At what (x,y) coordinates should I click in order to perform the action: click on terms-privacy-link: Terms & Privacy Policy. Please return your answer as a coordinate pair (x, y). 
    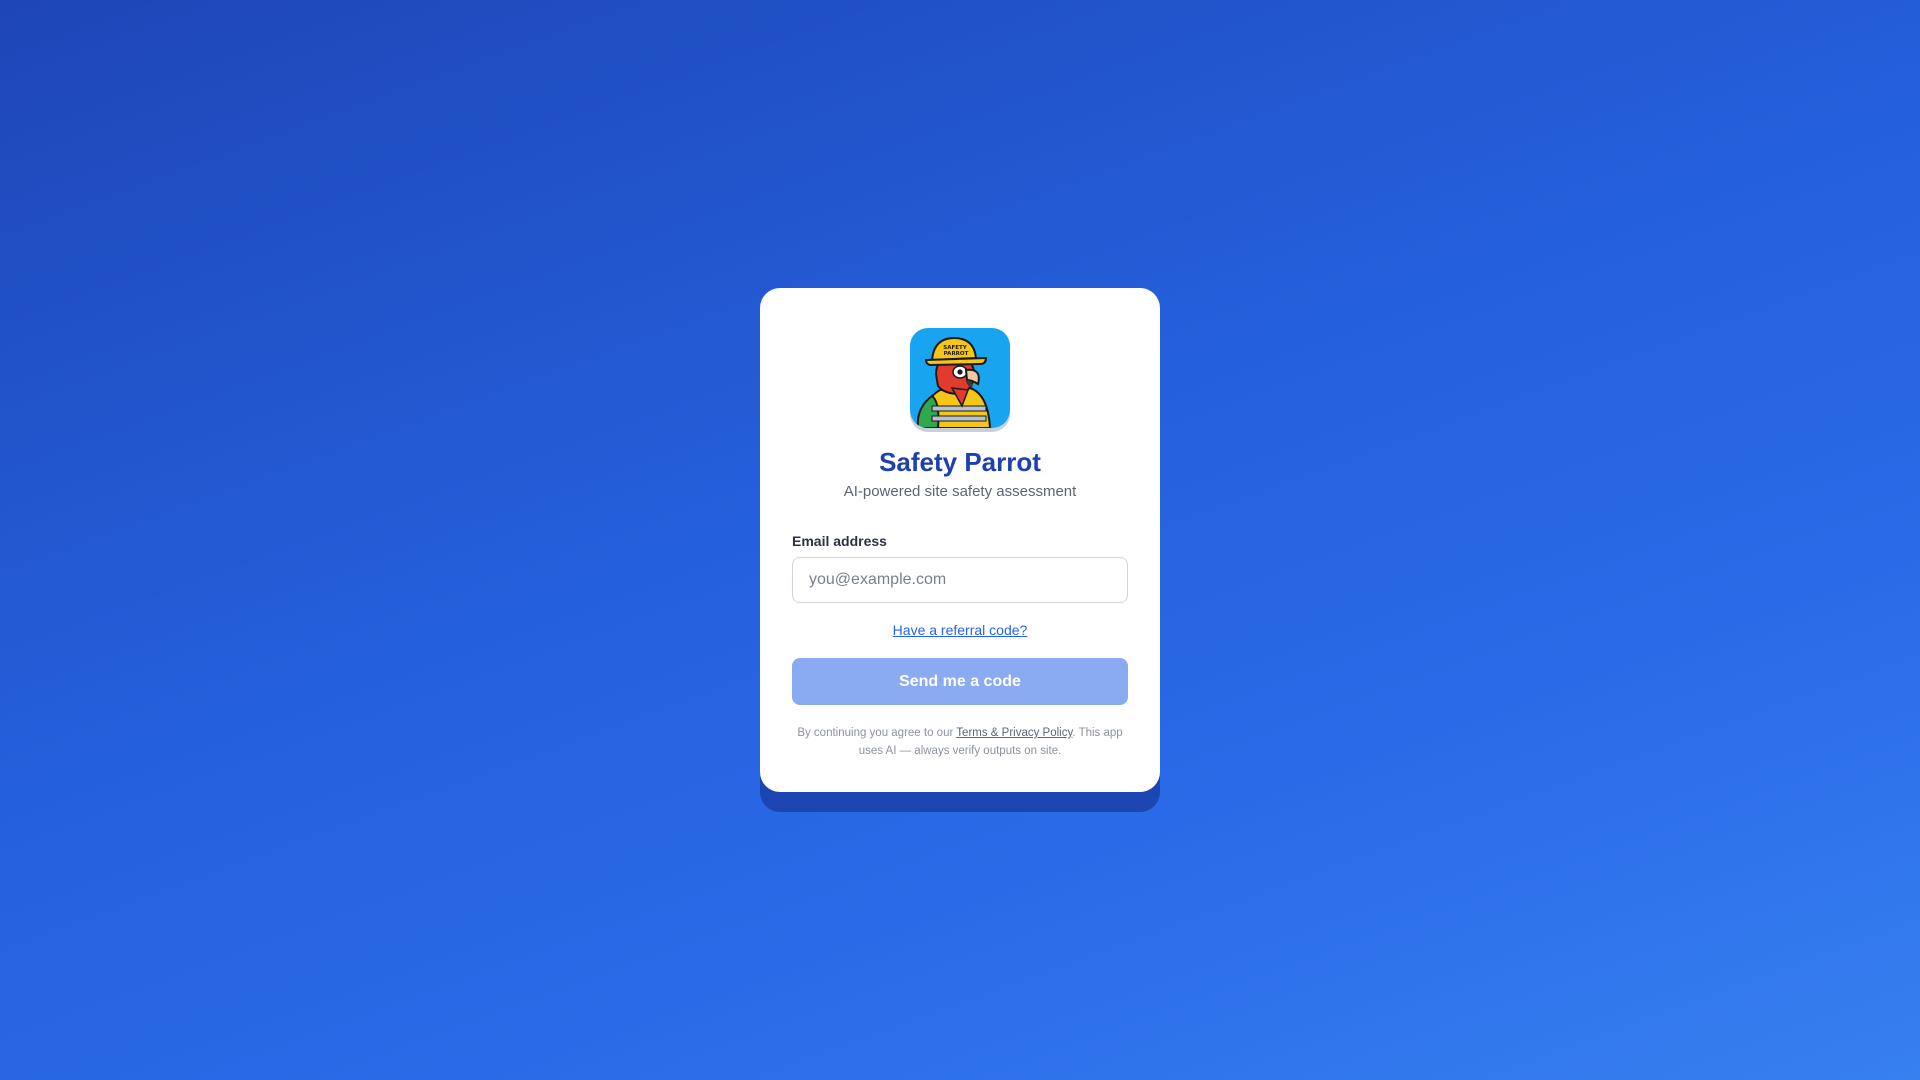
    Looking at the image, I should click on (1014, 733).